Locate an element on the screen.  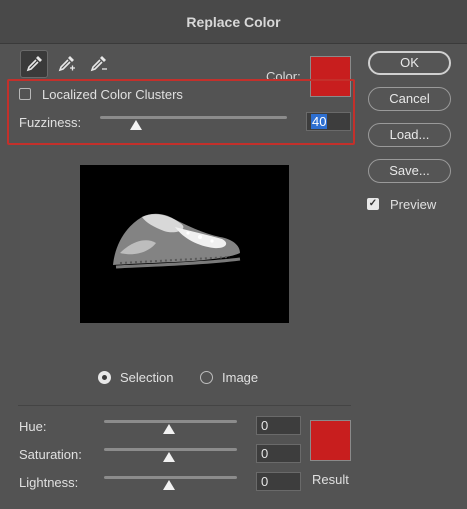
localized-clusters-label: Localized Color Clusters is located at coordinates (112, 94).